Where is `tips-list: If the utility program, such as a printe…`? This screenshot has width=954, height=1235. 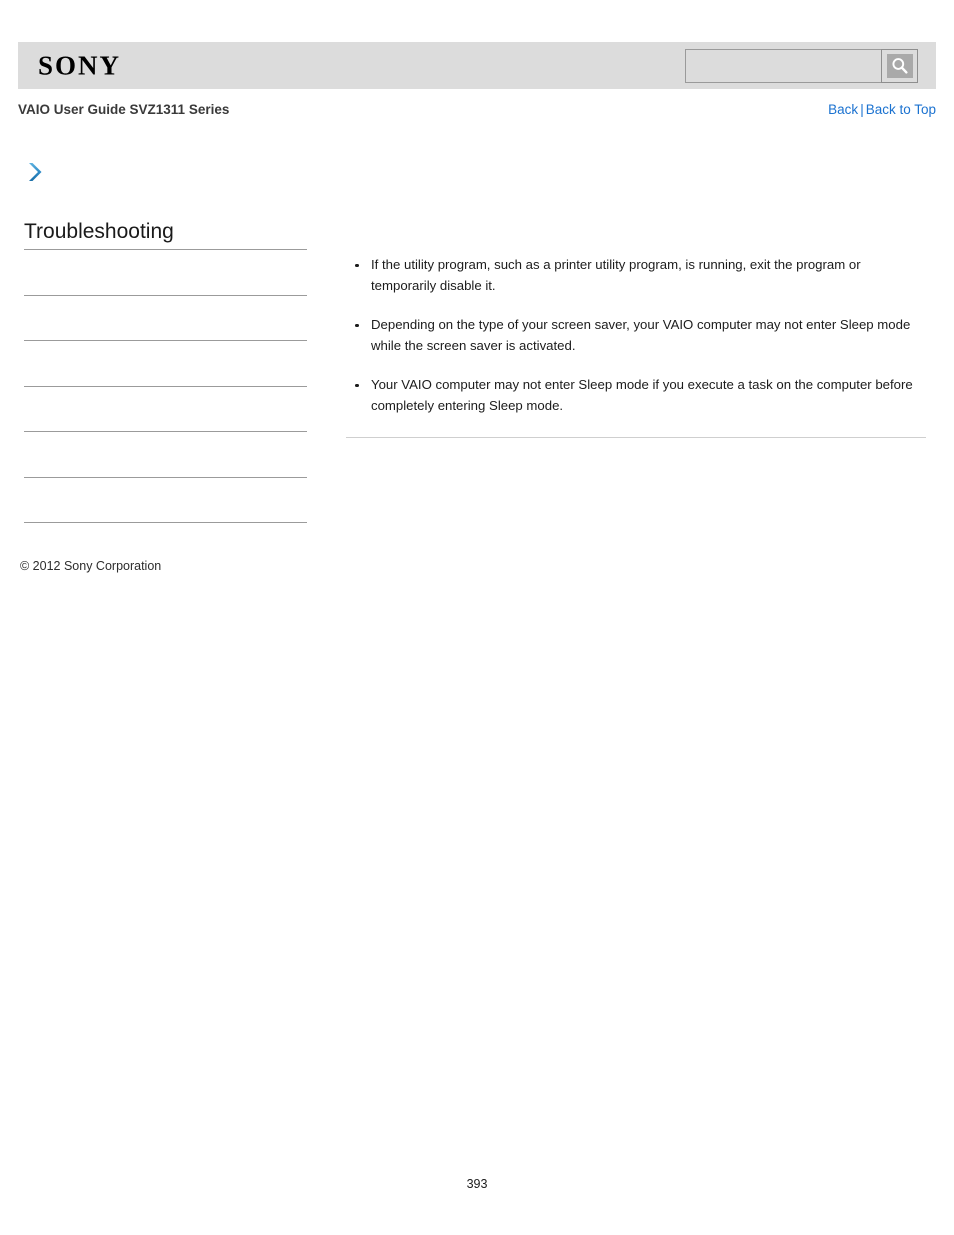
tips-list: If the utility program, such as a printe… is located at coordinates (636, 335).